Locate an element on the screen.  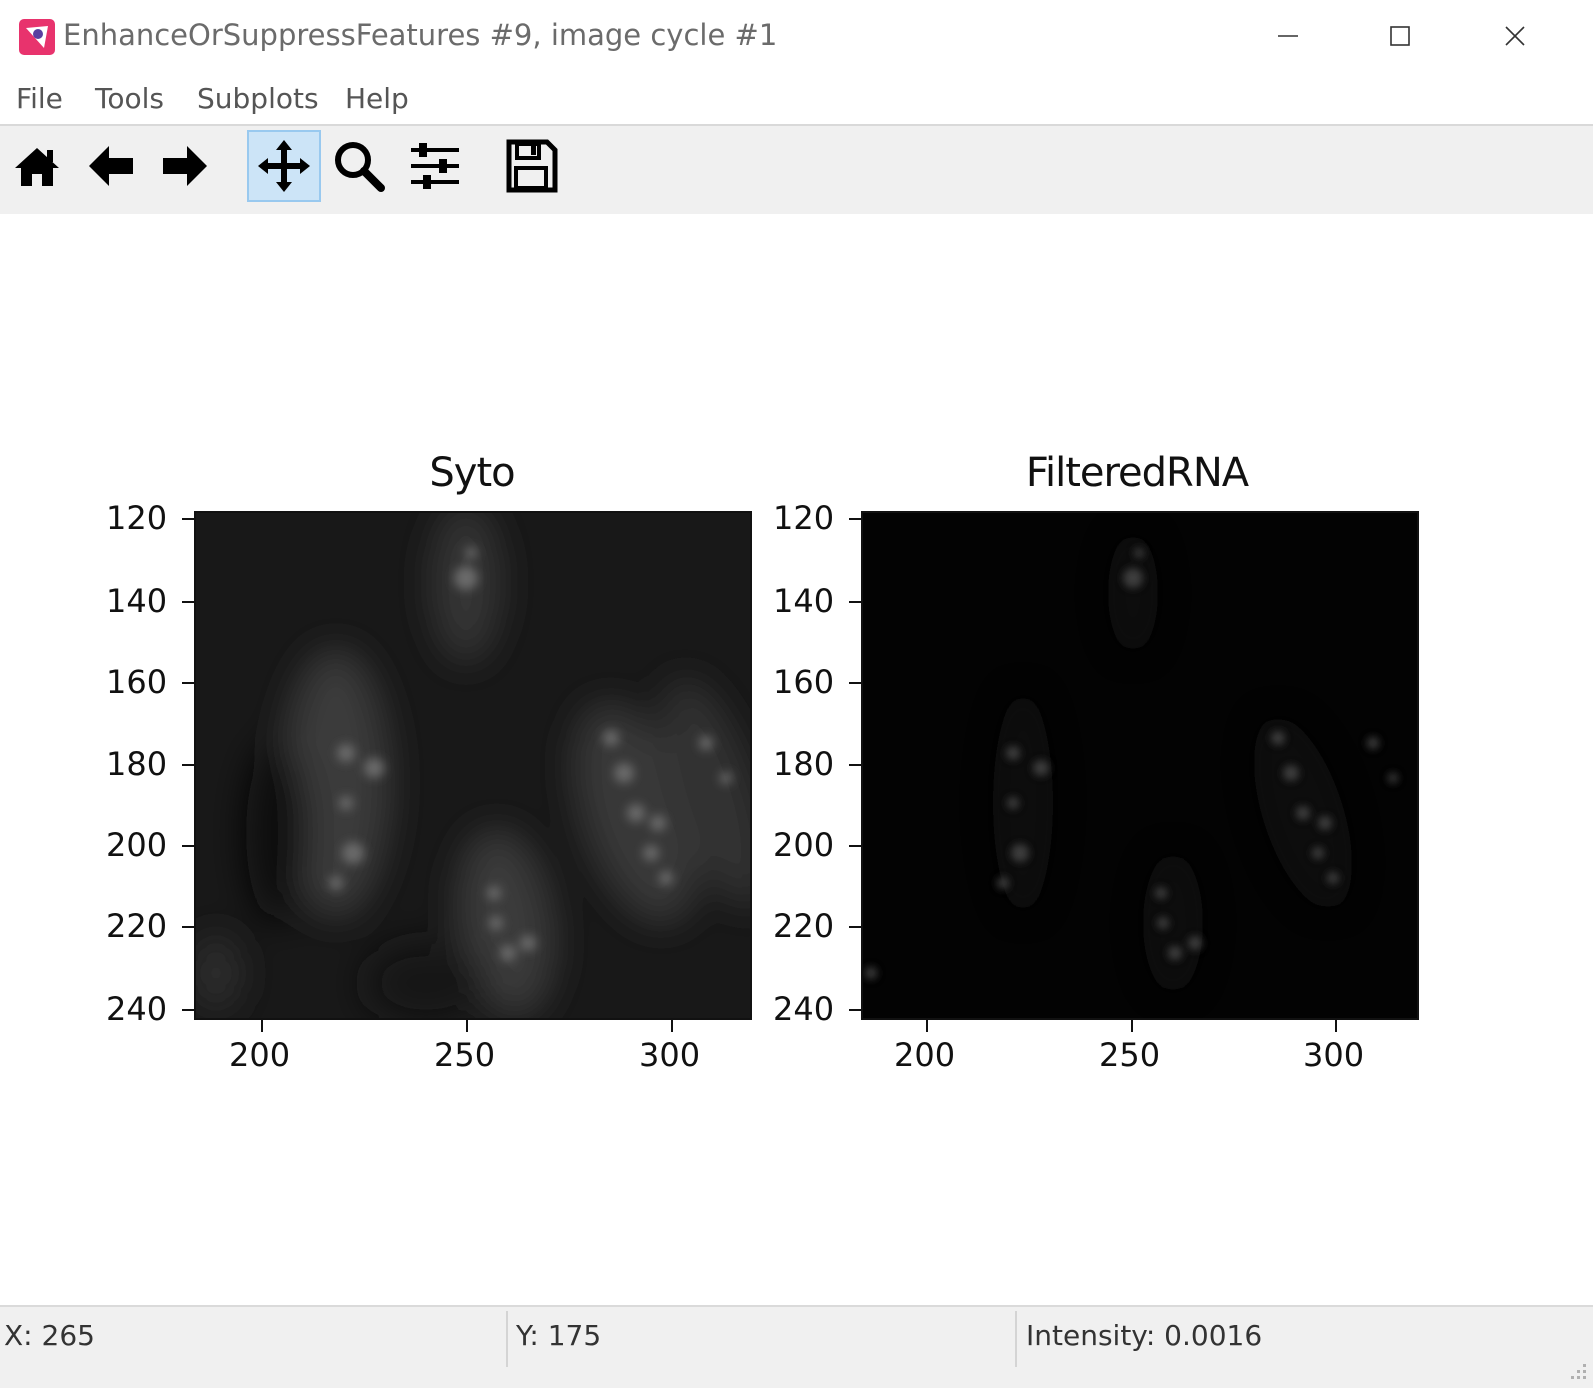
maximize-icon is located at coordinates (1400, 36).